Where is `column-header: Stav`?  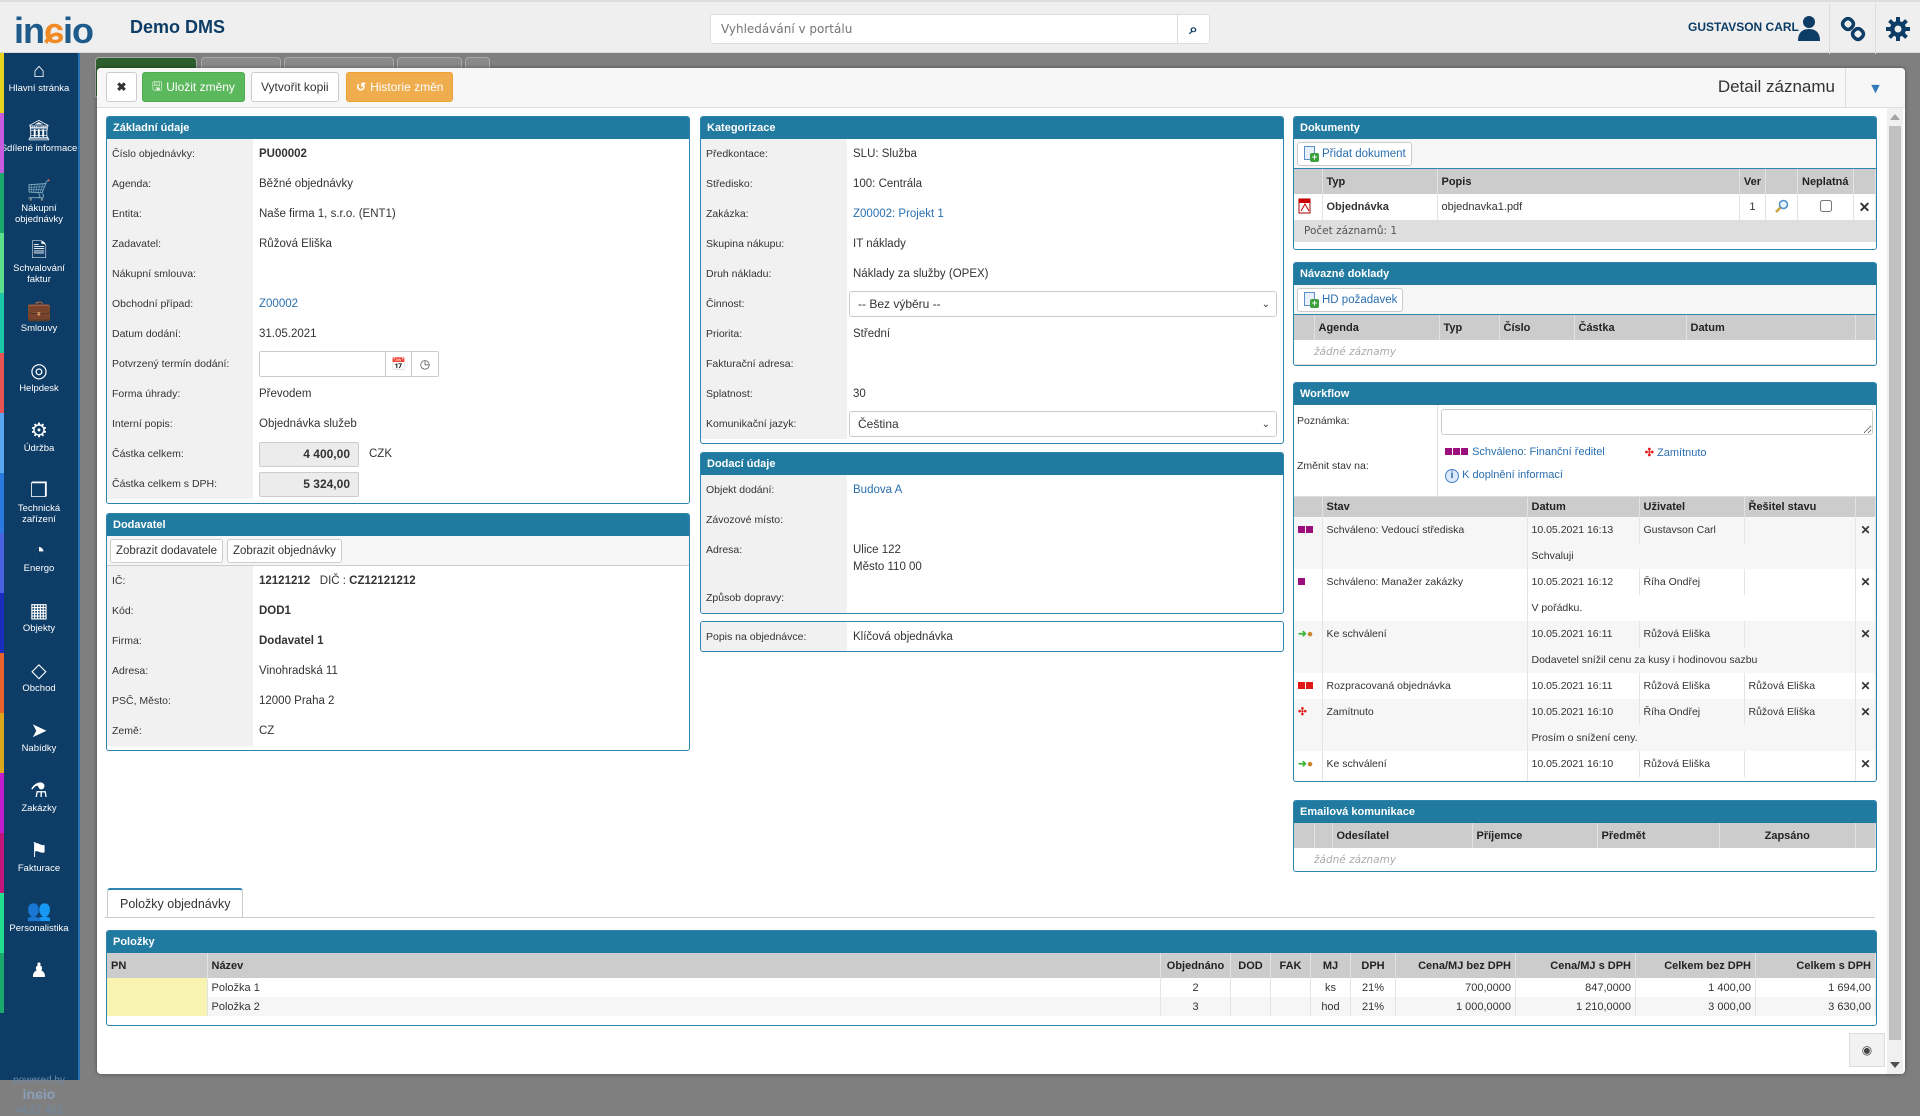 column-header: Stav is located at coordinates (1425, 507).